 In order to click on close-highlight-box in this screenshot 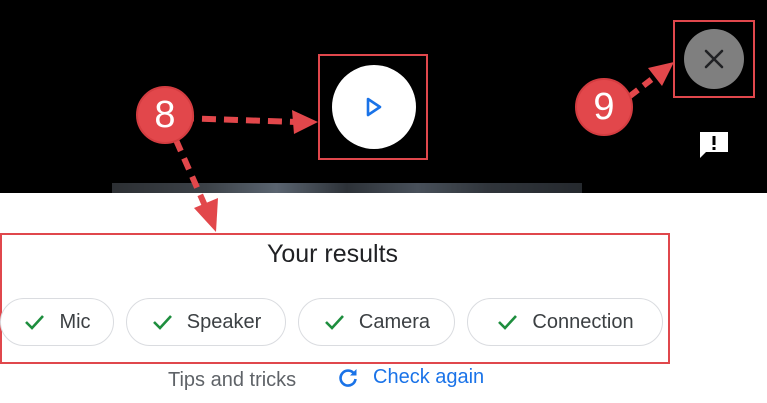, I will do `click(714, 59)`.